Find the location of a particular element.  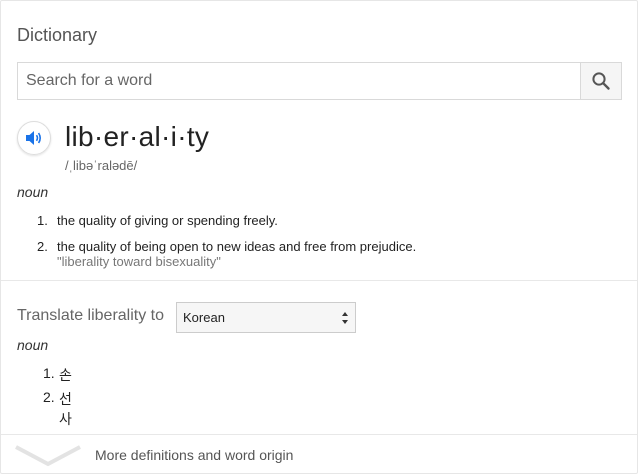

language-select: Korean is located at coordinates (266, 317).